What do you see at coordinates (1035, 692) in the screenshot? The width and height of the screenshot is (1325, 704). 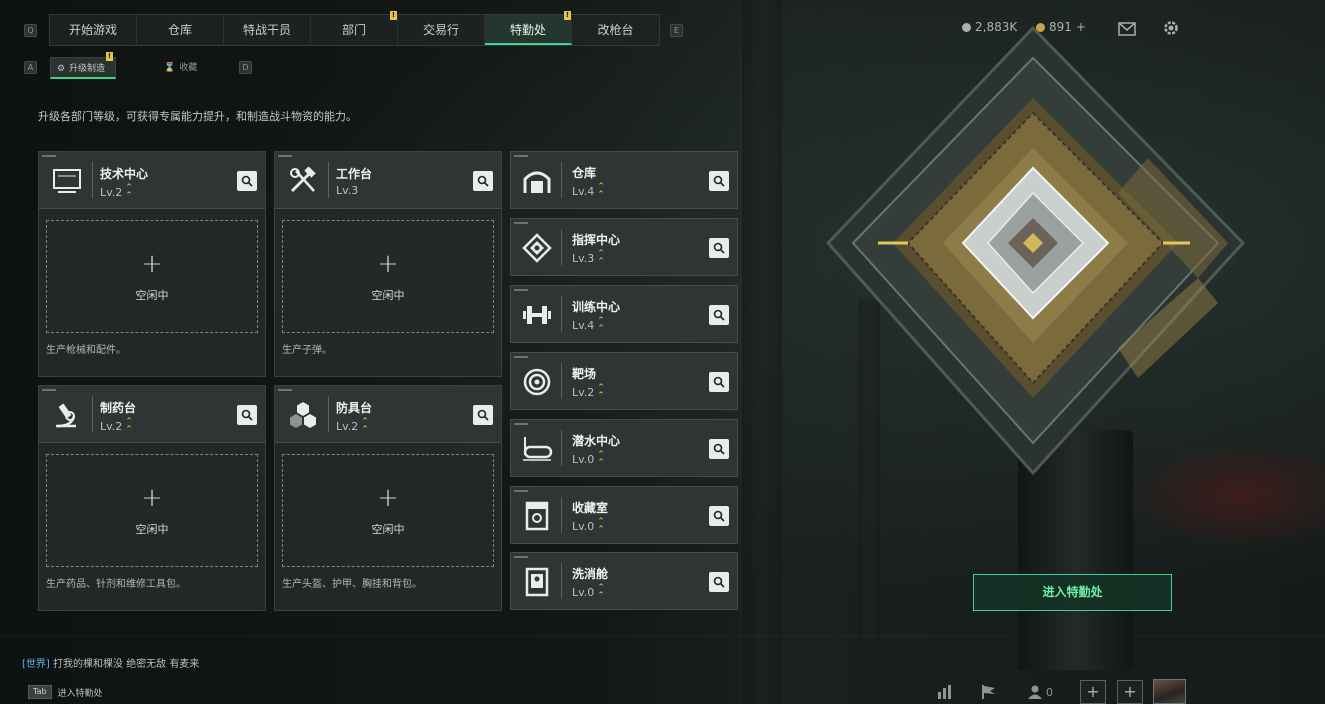 I see `friends-icon` at bounding box center [1035, 692].